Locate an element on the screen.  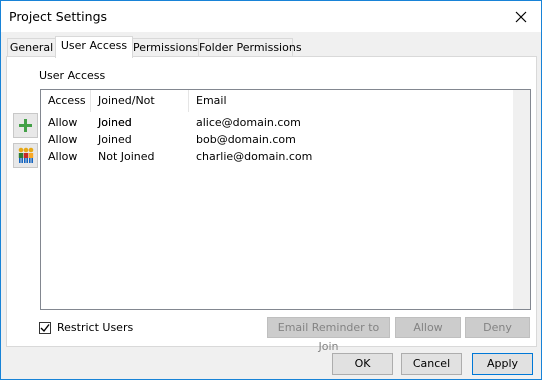
restrict-users-checkbox is located at coordinates (45, 327).